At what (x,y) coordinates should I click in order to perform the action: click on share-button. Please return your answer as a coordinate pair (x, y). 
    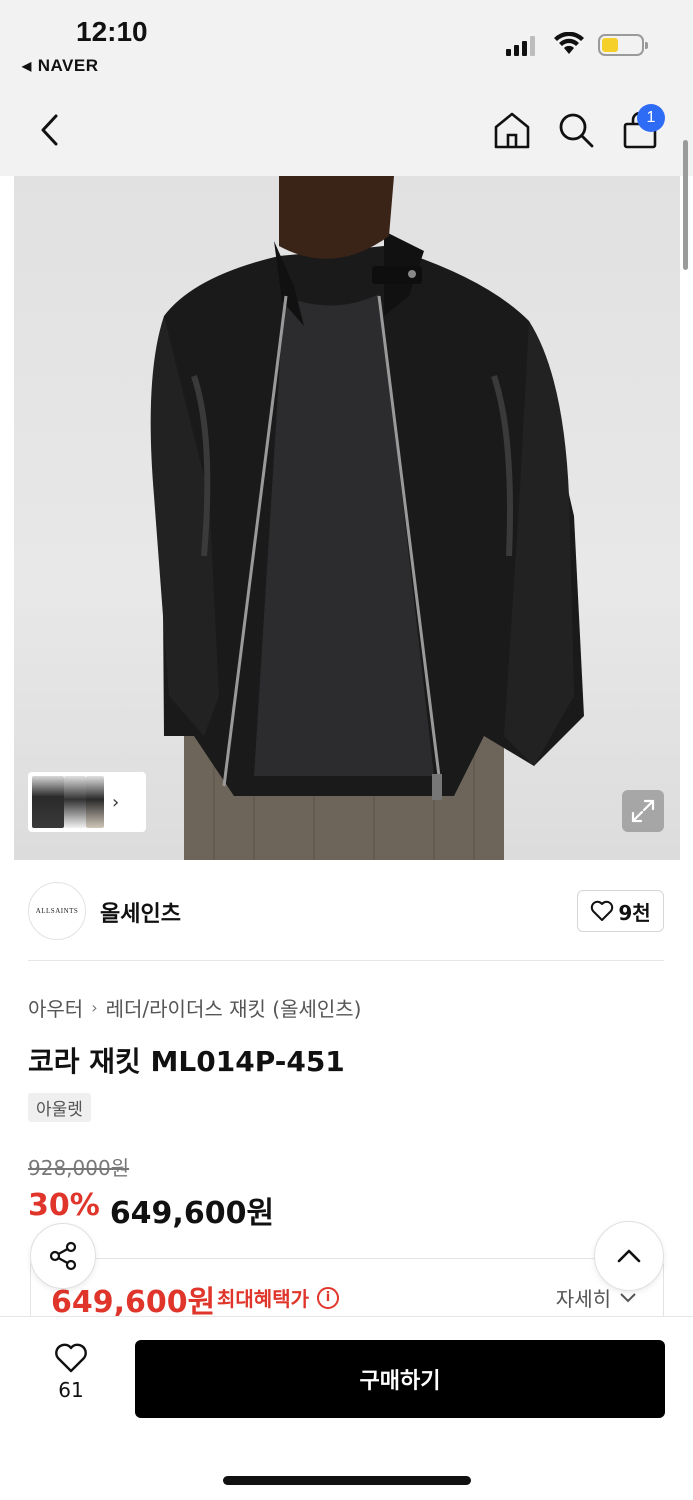
    Looking at the image, I should click on (63, 1256).